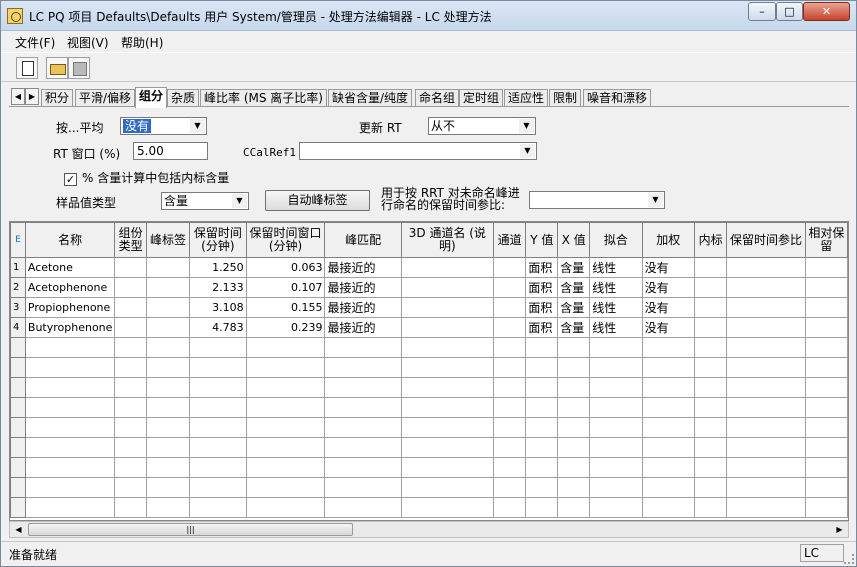  I want to click on cell-weight: 没有, so click(668, 307).